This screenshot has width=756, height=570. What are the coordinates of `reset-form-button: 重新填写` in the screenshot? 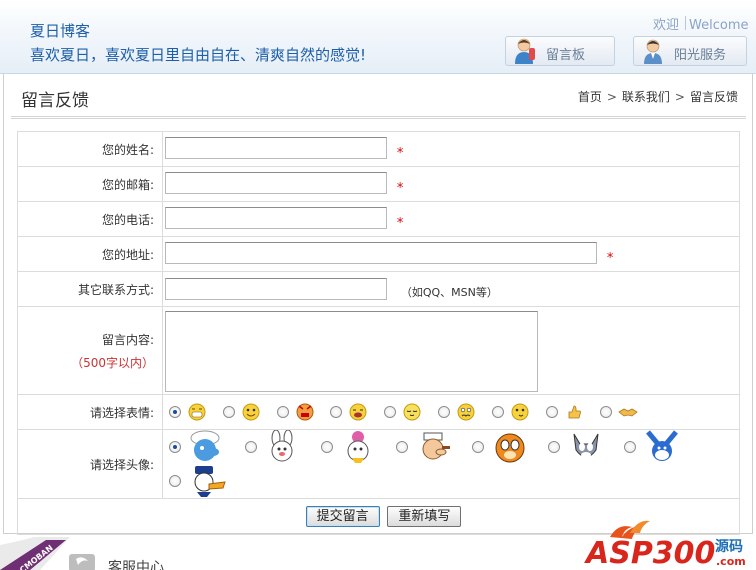 It's located at (424, 516).